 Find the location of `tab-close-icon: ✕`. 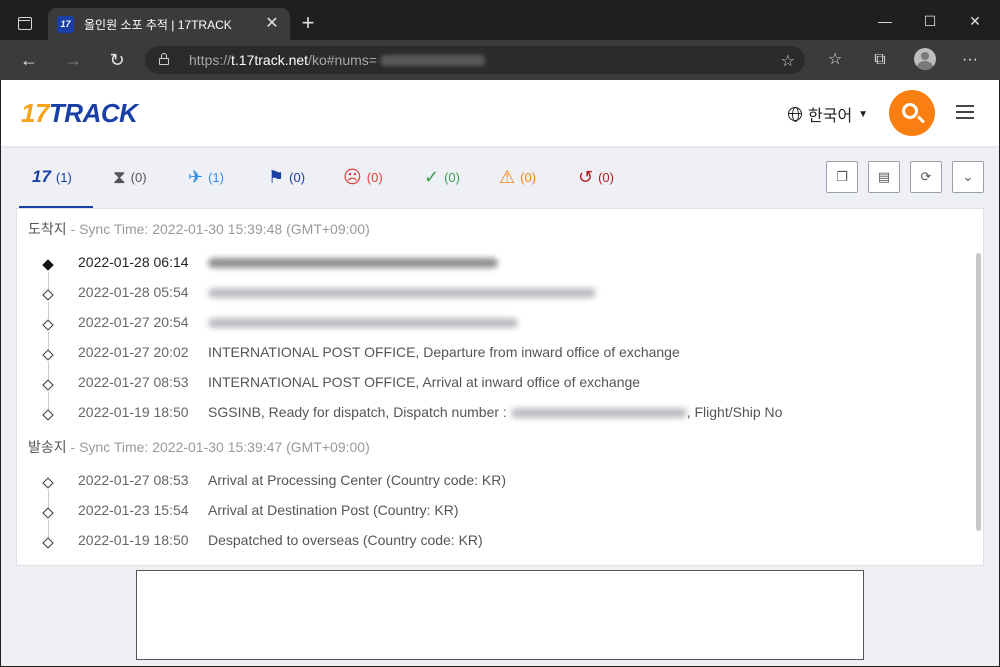

tab-close-icon: ✕ is located at coordinates (272, 23).